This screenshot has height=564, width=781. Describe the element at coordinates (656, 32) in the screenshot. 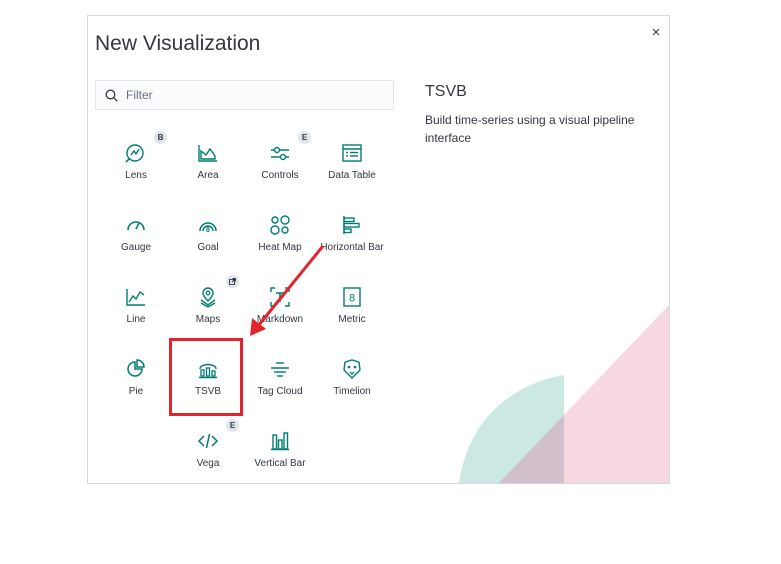

I see `close-icon: ×` at that location.